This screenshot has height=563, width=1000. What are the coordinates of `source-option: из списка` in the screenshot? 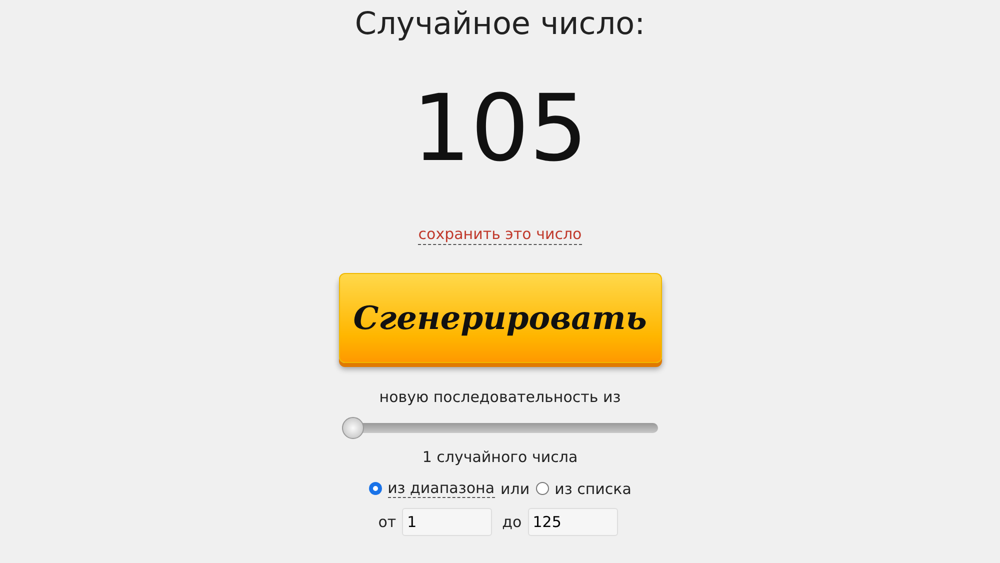 It's located at (593, 489).